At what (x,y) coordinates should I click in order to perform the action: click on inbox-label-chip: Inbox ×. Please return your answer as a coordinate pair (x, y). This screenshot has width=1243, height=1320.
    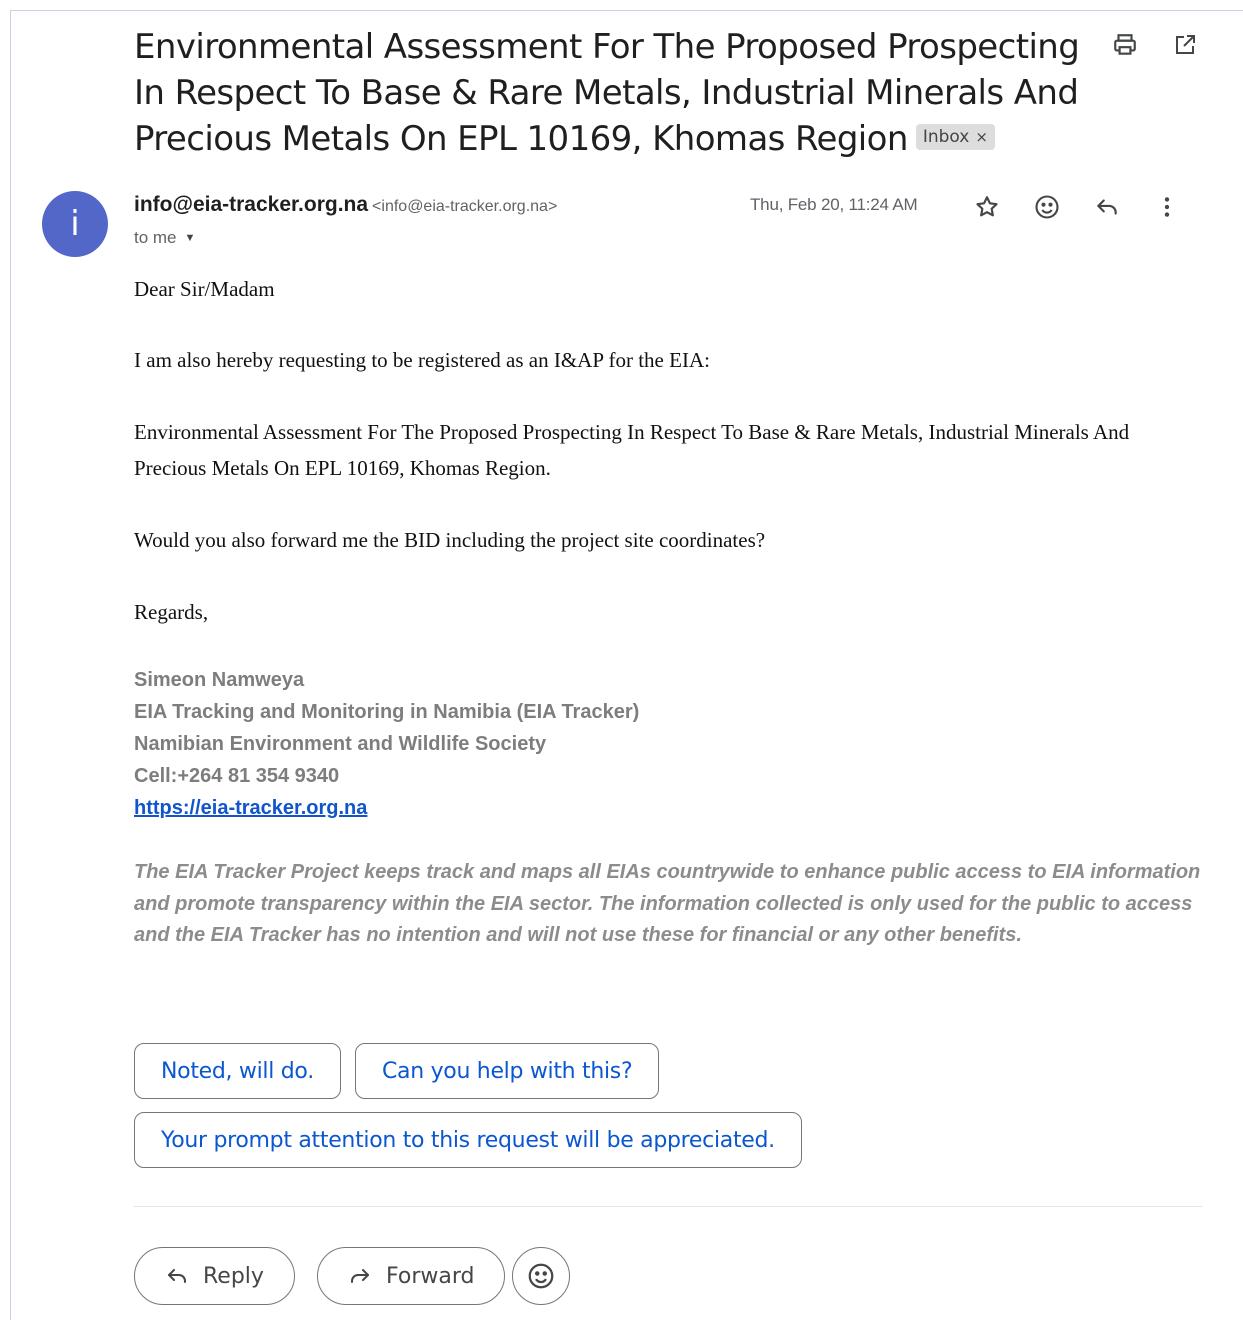
    Looking at the image, I should click on (955, 136).